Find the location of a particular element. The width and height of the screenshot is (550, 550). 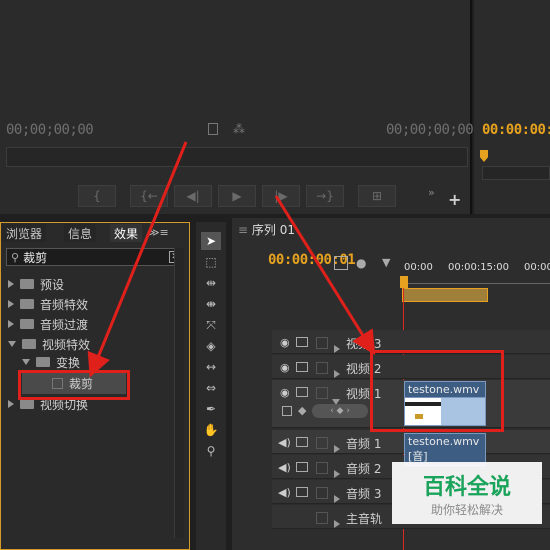

arrow-to-clip is located at coordinates (325, 275).